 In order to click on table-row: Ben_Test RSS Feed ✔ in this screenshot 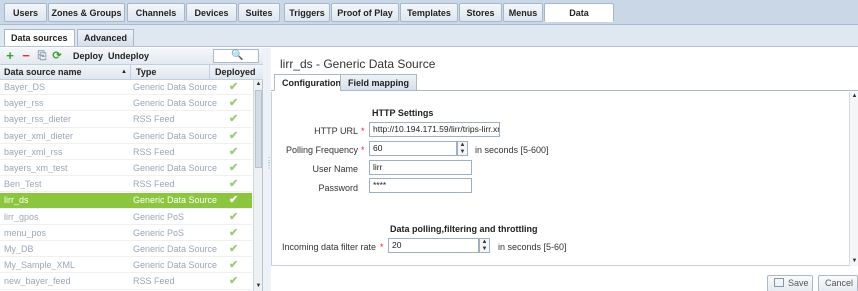, I will do `click(126, 185)`.